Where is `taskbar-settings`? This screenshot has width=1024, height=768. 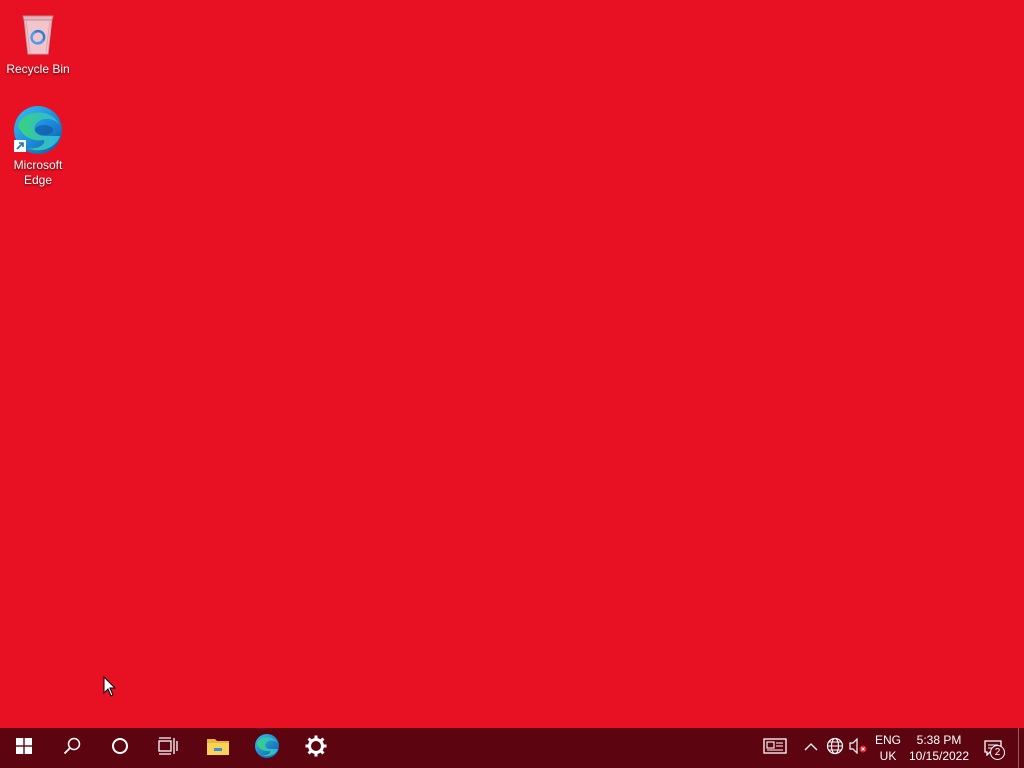
taskbar-settings is located at coordinates (316, 748).